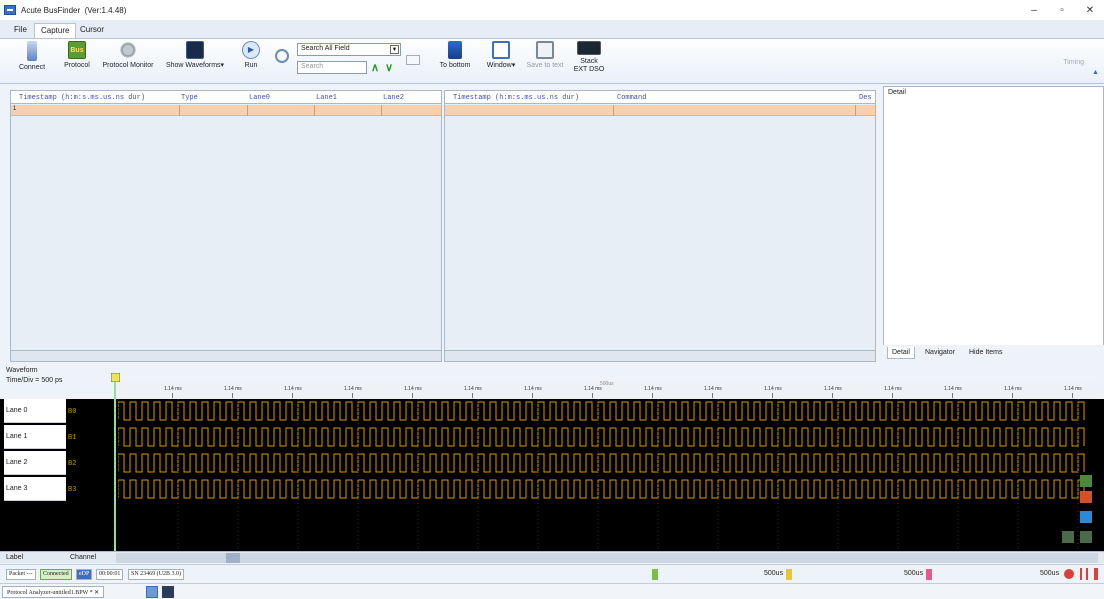  What do you see at coordinates (128, 55) in the screenshot?
I see `protocol-monitor-button: Protocol Monitor` at bounding box center [128, 55].